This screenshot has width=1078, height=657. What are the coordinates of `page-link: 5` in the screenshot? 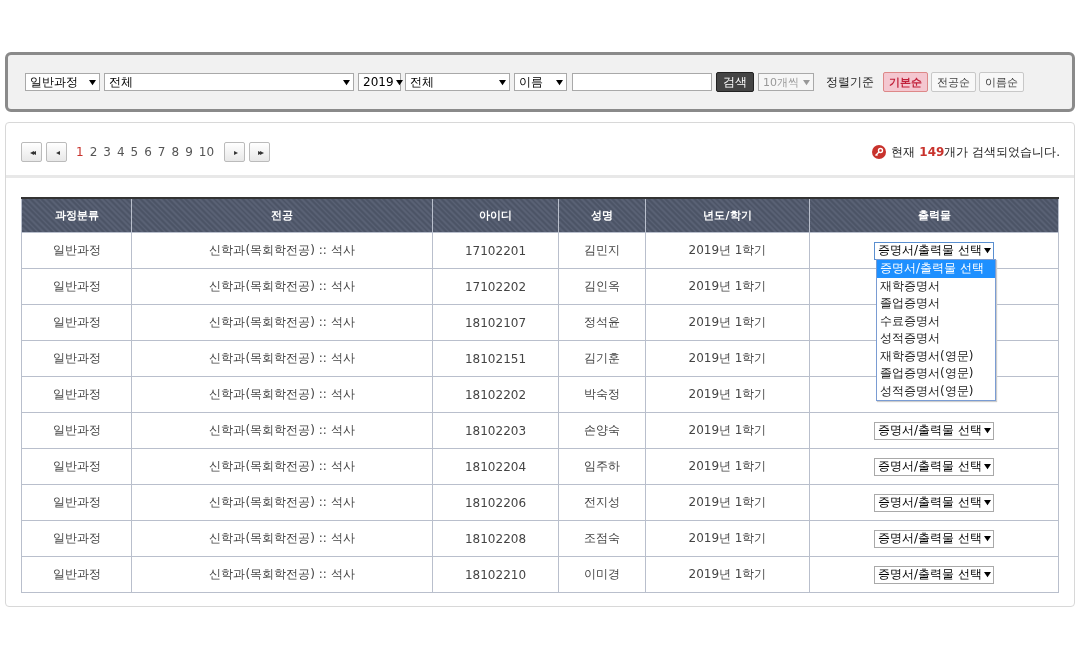 It's located at (134, 152).